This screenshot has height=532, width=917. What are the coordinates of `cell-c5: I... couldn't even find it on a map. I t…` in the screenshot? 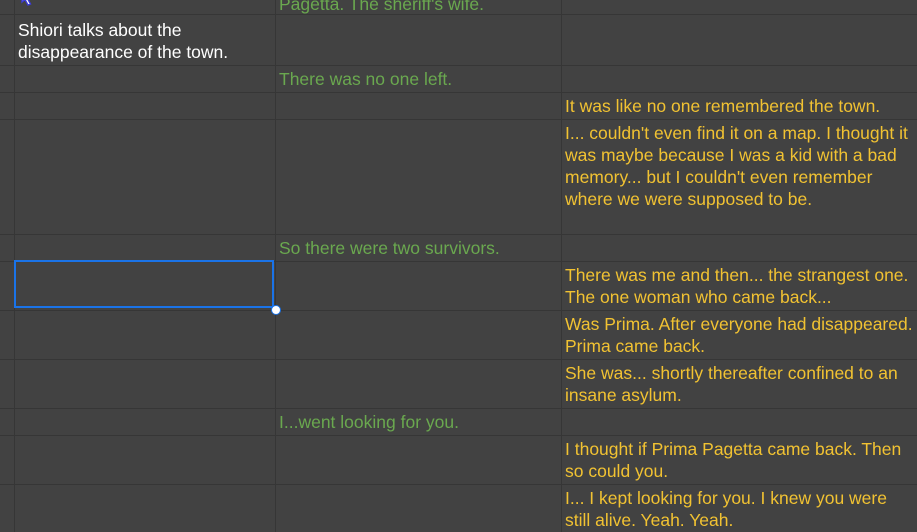 It's located at (741, 166).